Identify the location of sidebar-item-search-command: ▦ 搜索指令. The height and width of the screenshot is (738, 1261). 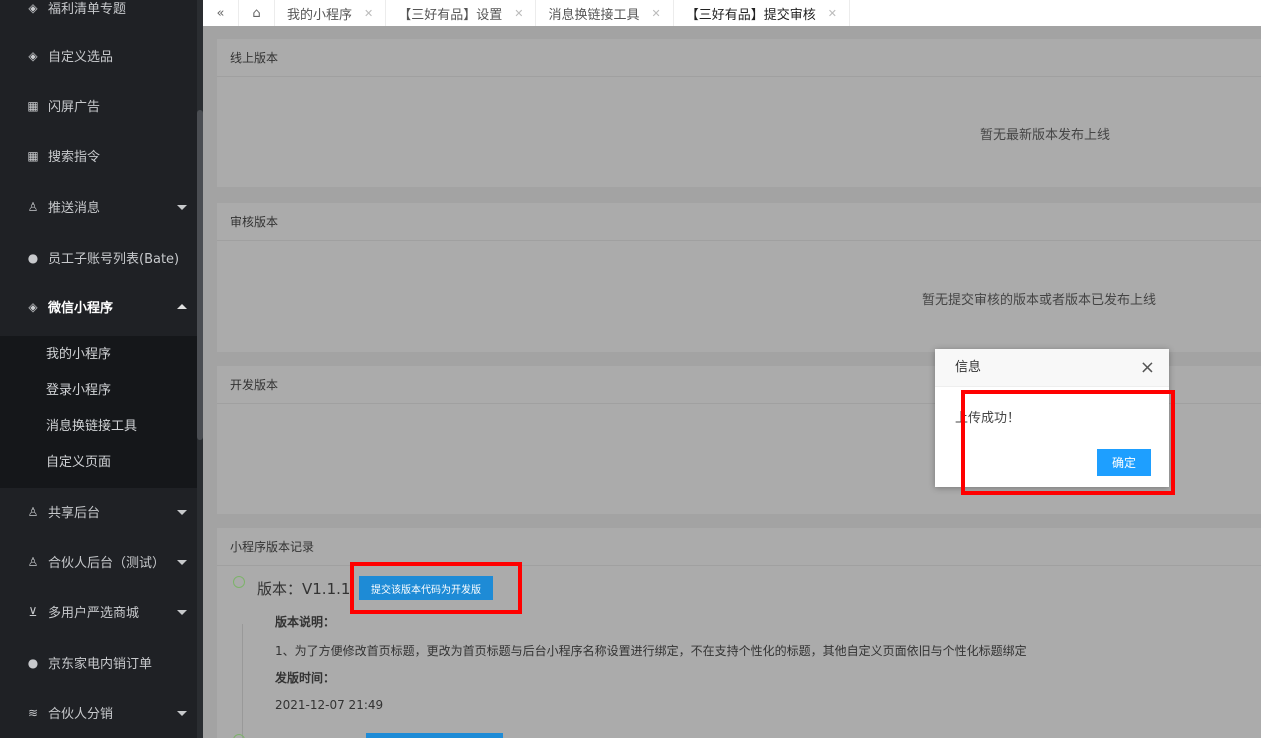
(98, 155).